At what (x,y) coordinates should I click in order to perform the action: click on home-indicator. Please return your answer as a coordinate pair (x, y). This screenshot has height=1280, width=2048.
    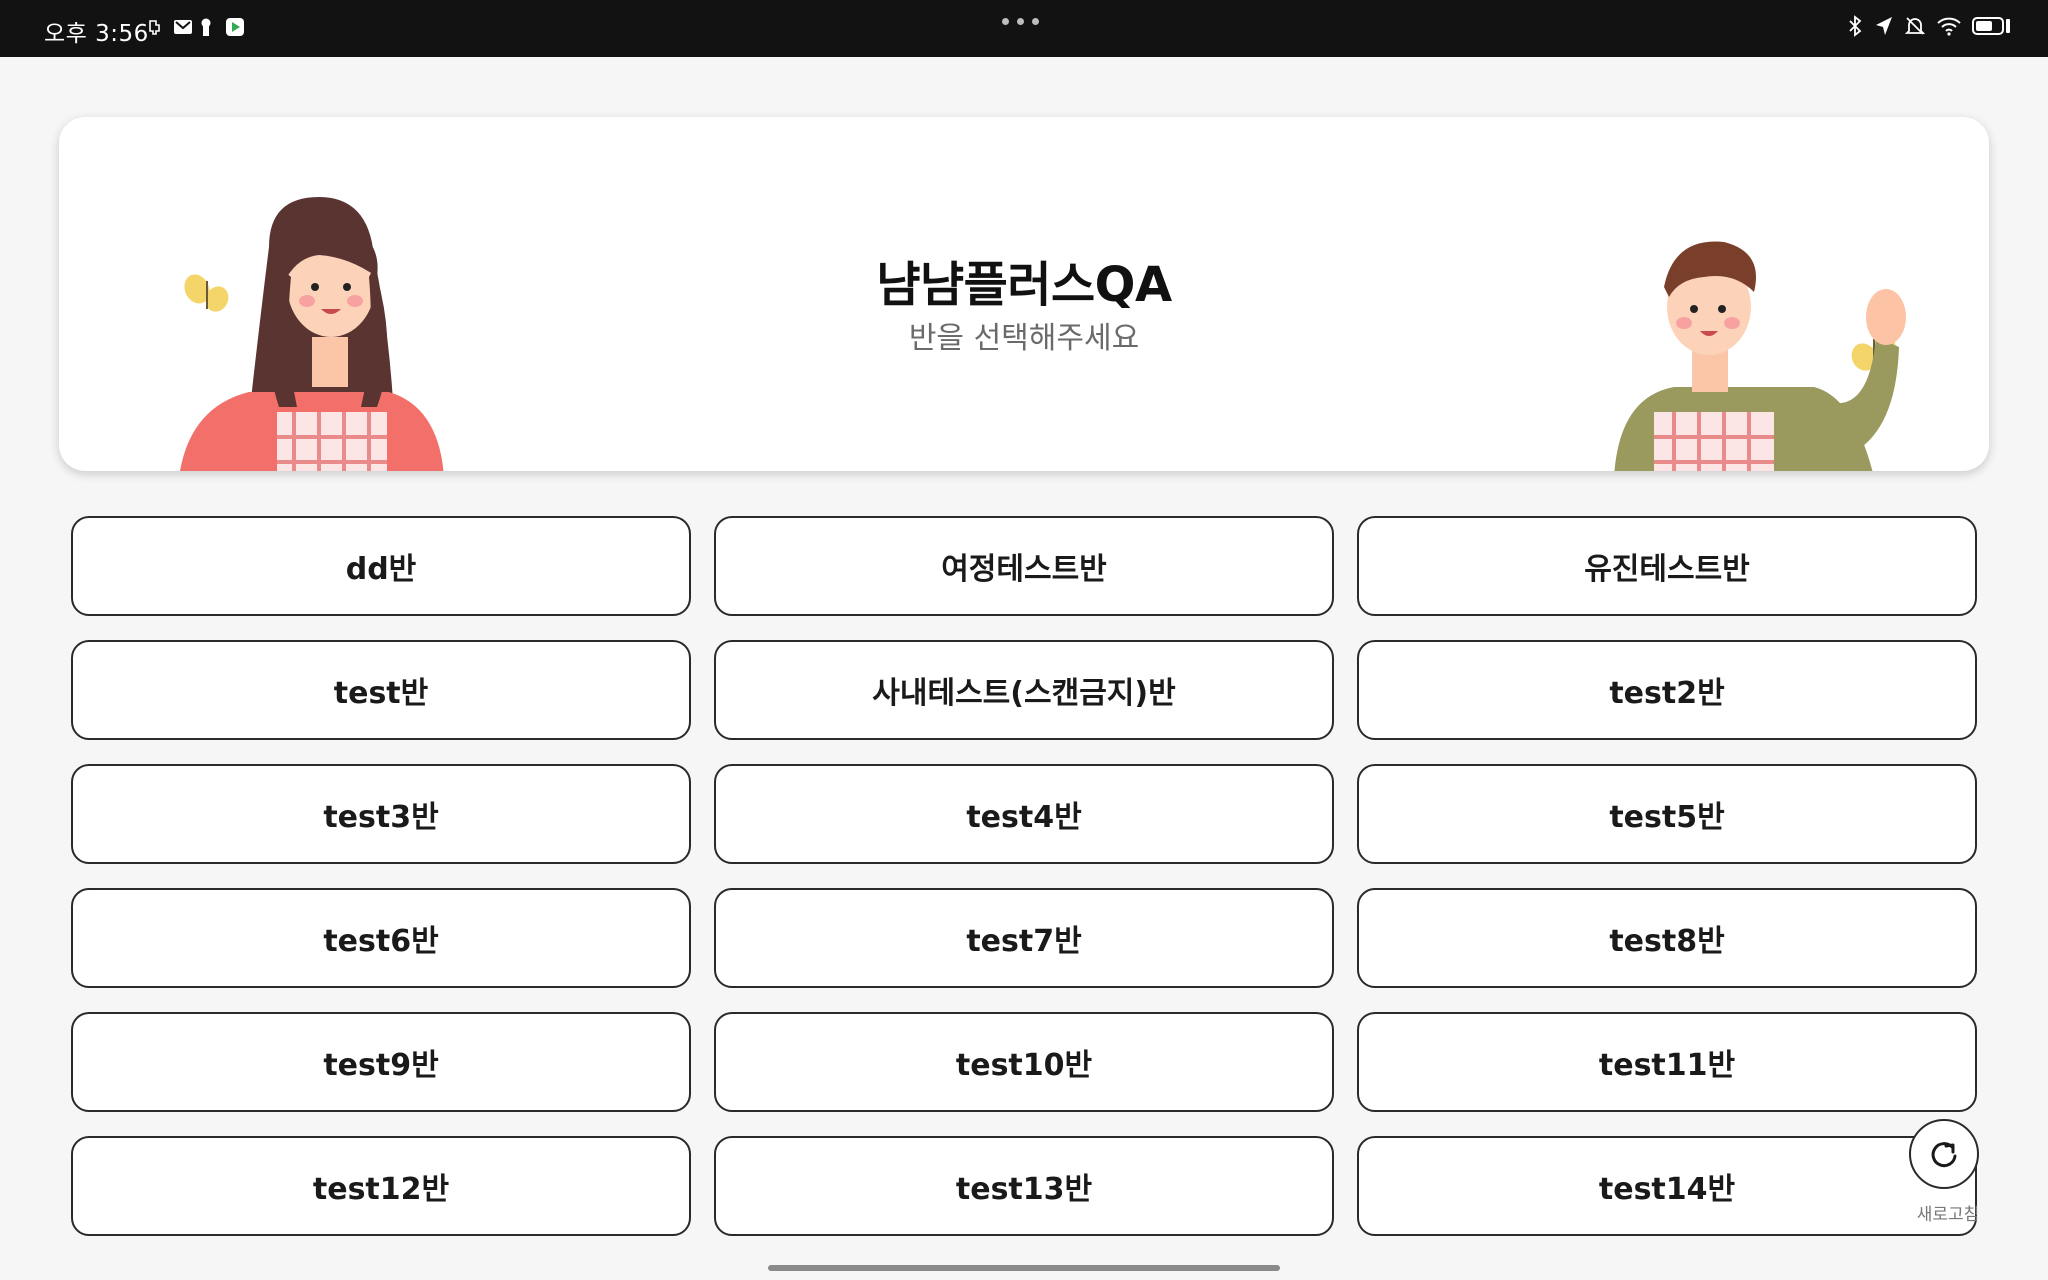
    Looking at the image, I should click on (1024, 1268).